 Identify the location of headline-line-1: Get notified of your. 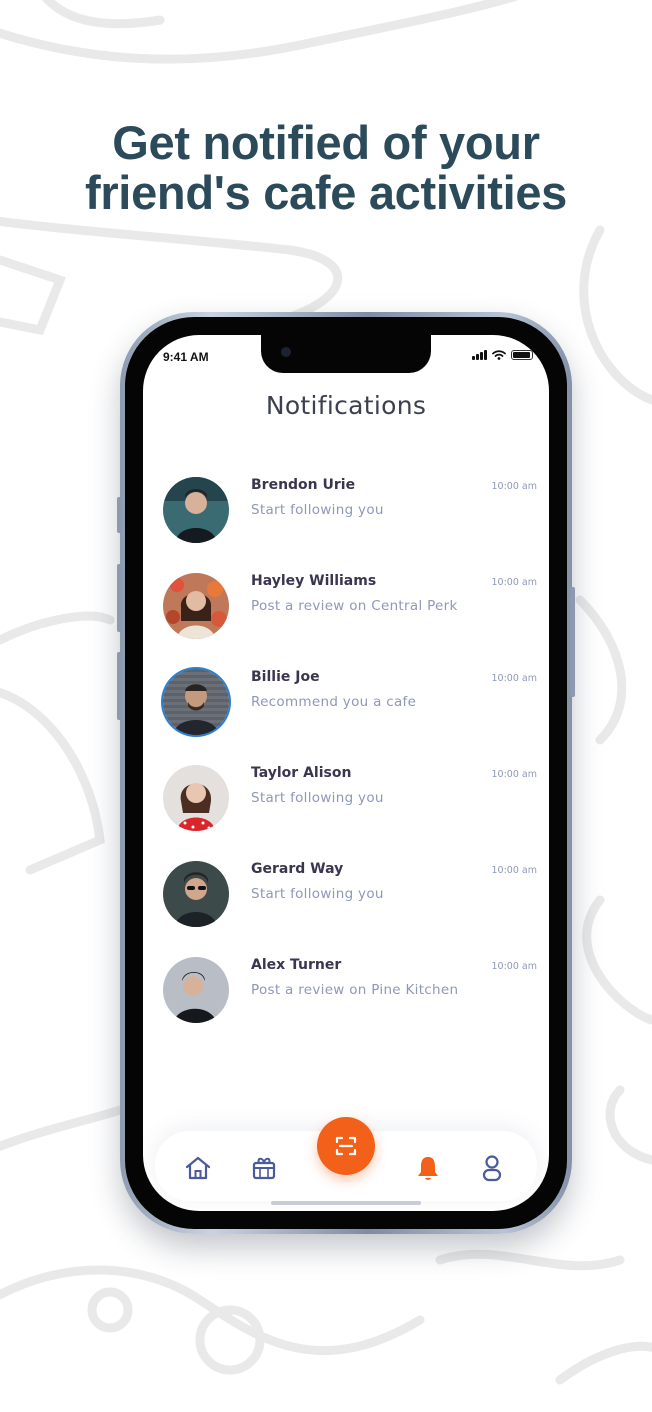
(326, 142).